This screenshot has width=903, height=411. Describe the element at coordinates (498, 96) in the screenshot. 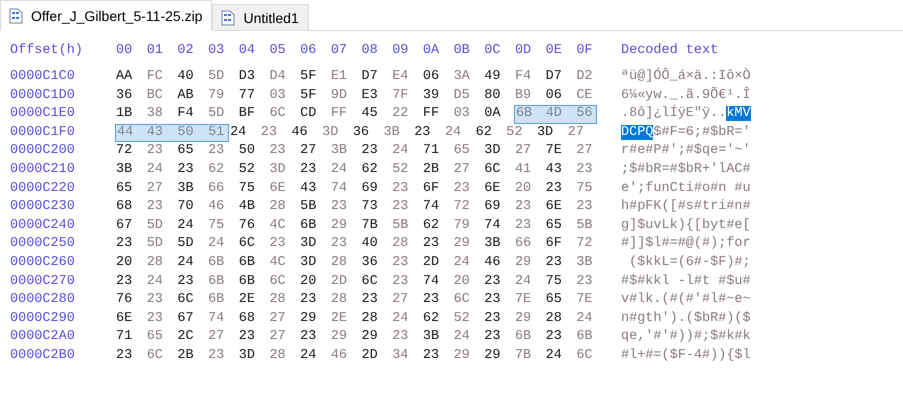

I see `hex-byte: 80` at that location.